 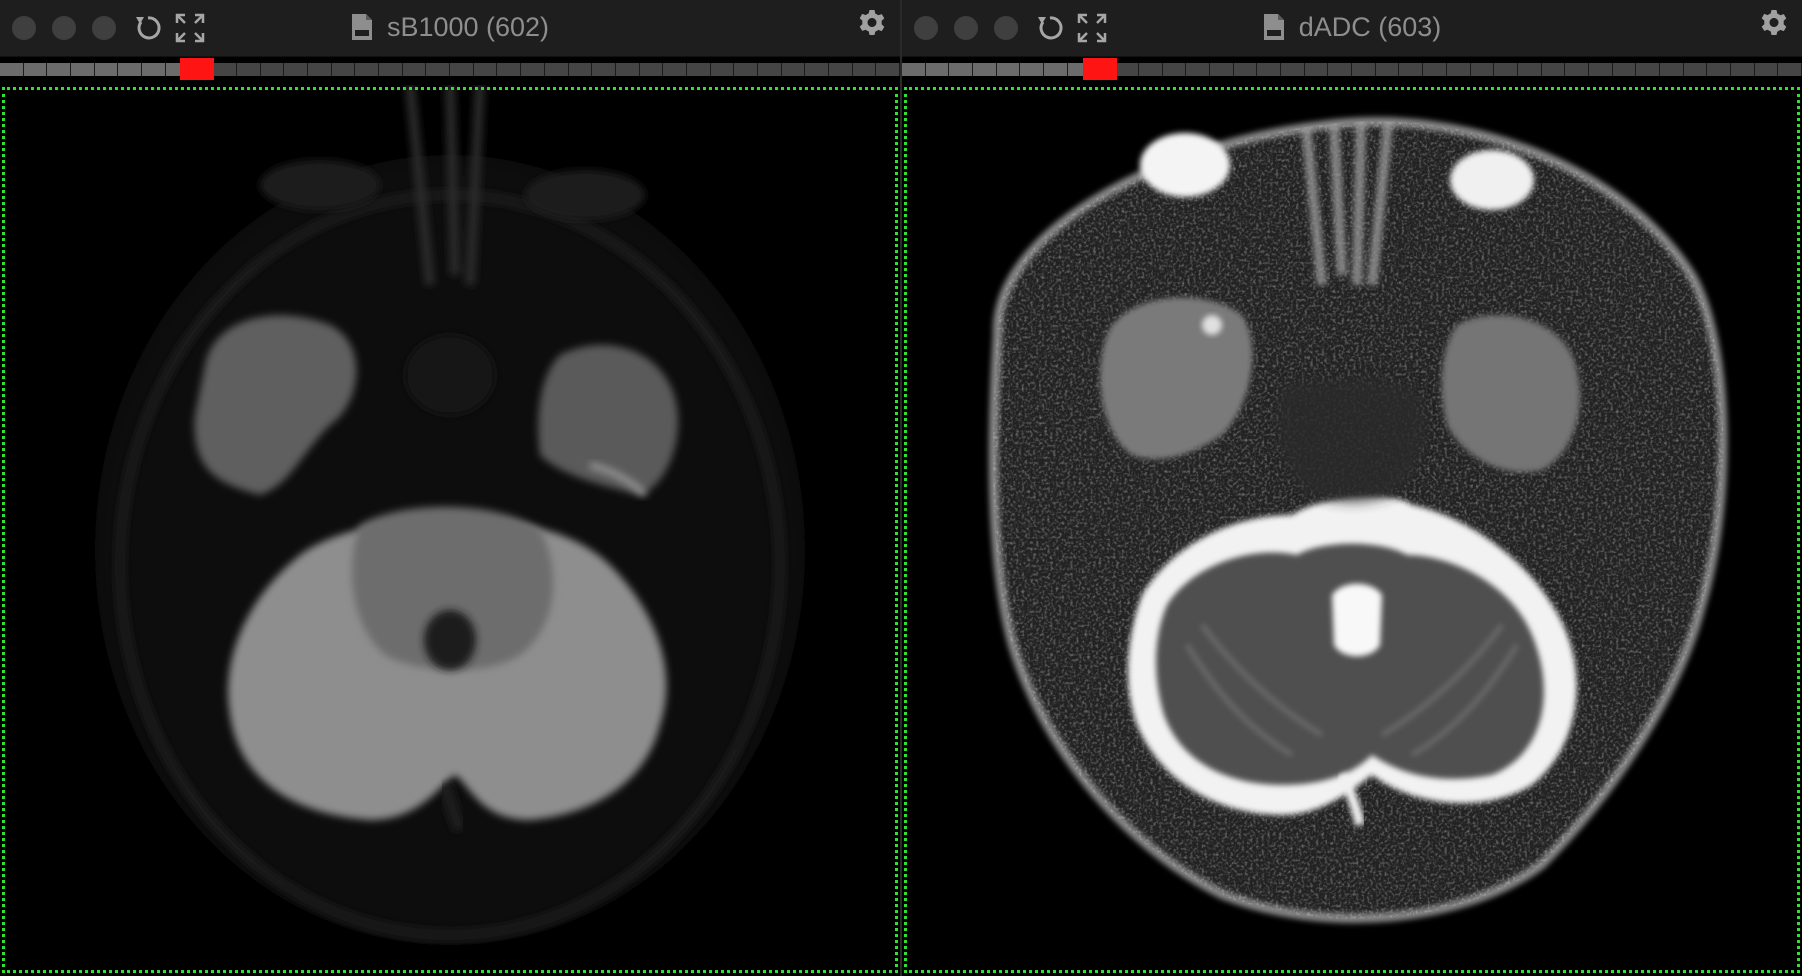 I want to click on viewer-titlebar: sB1000 (602), so click(x=450, y=28).